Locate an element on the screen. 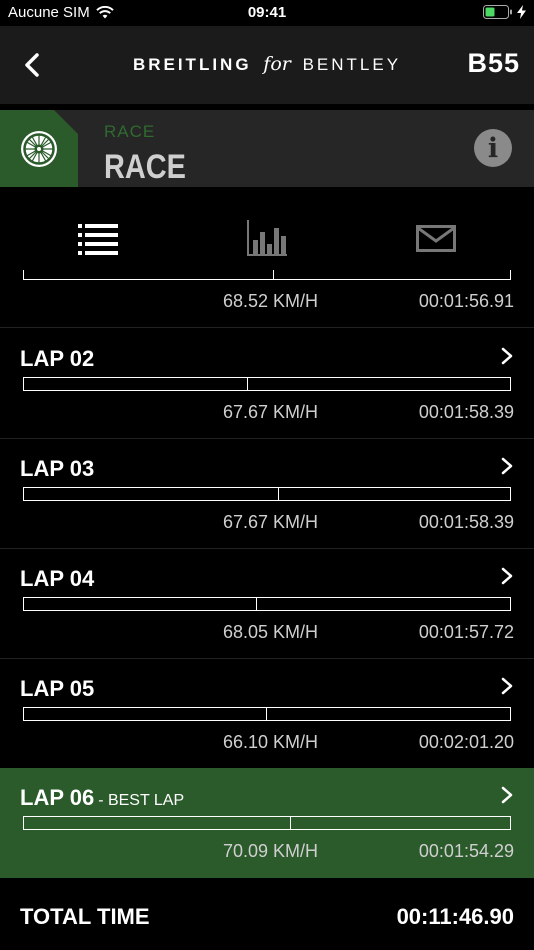 Image resolution: width=534 pixels, height=950 pixels. status-bar: Aucune SIM 09:41 is located at coordinates (267, 13).